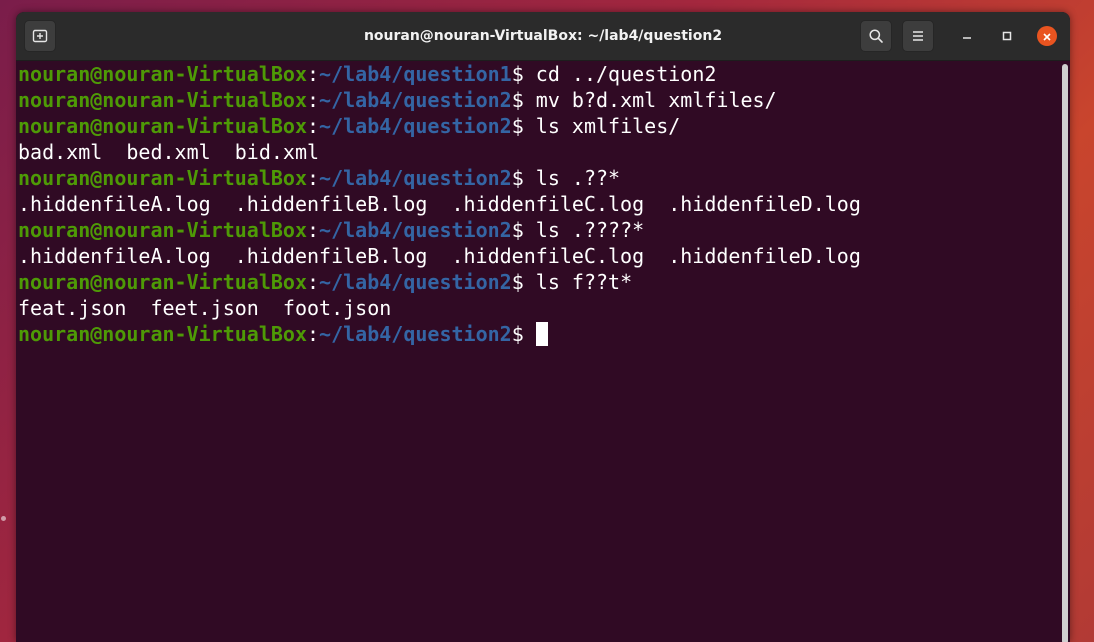  What do you see at coordinates (3, 518) in the screenshot?
I see `desktop-dock-indicator` at bounding box center [3, 518].